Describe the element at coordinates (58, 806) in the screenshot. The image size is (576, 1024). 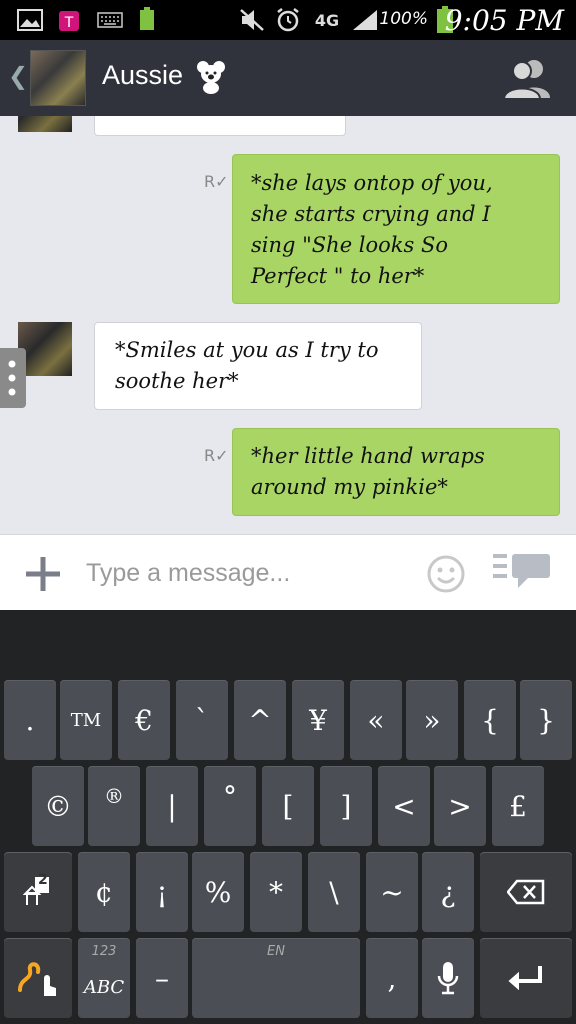
I see `key: ©` at that location.